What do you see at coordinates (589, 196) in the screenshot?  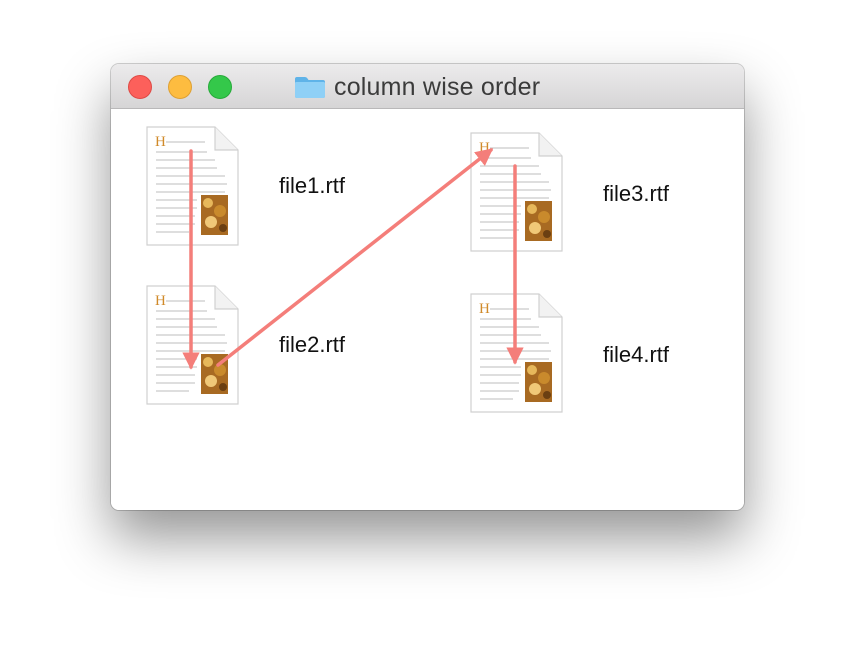 I see `file-item-file3: H file3.rtf` at bounding box center [589, 196].